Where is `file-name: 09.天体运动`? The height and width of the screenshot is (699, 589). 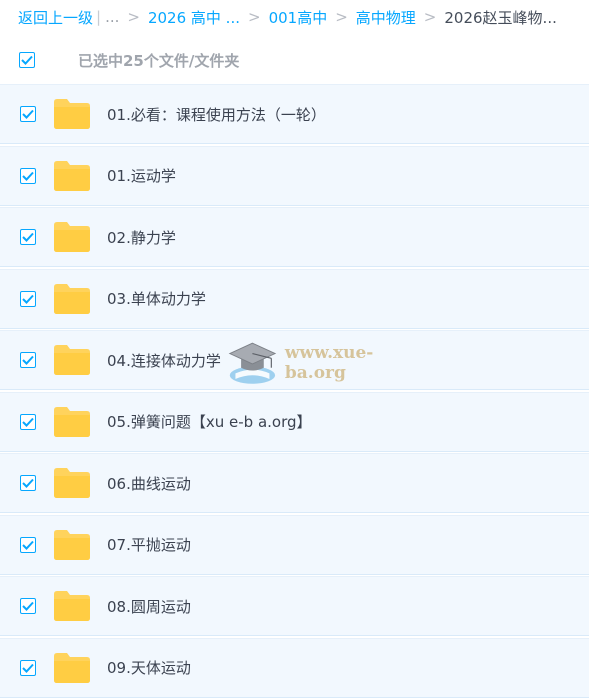
file-name: 09.天体运动 is located at coordinates (149, 667).